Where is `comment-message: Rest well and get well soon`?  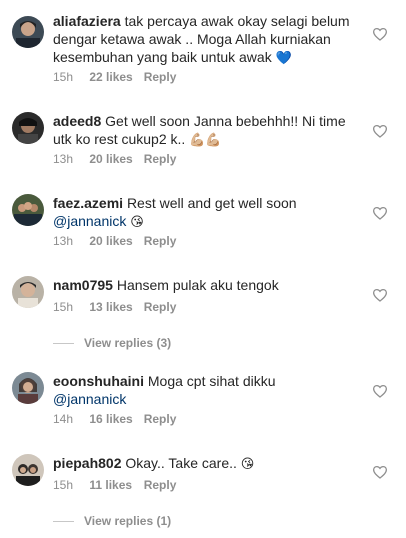 comment-message: Rest well and get well soon is located at coordinates (211, 203).